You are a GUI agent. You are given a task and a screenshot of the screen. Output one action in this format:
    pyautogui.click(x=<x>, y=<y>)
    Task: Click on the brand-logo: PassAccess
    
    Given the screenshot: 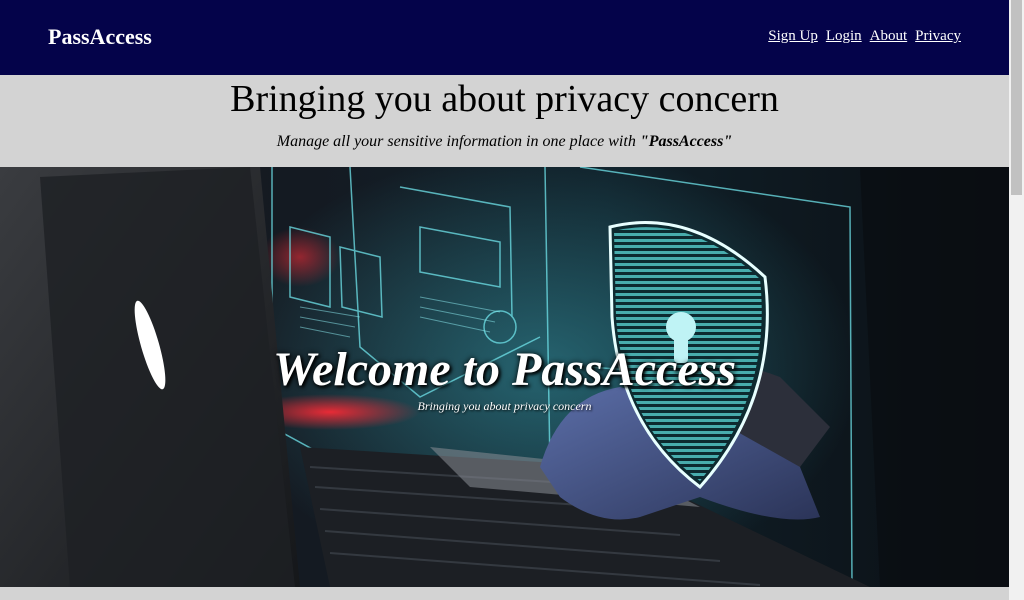 What is the action you would take?
    pyautogui.click(x=100, y=37)
    